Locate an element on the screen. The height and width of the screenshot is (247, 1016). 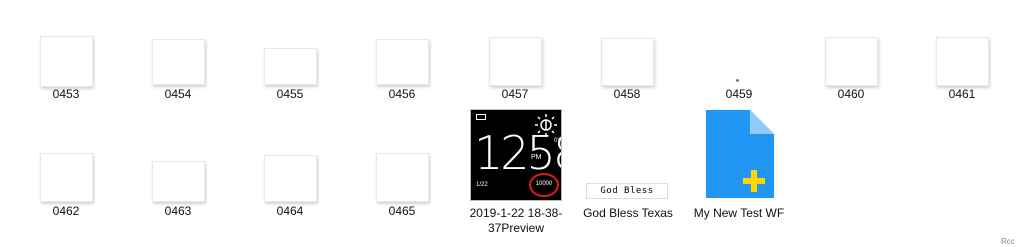
new-file-icon is located at coordinates (740, 154).